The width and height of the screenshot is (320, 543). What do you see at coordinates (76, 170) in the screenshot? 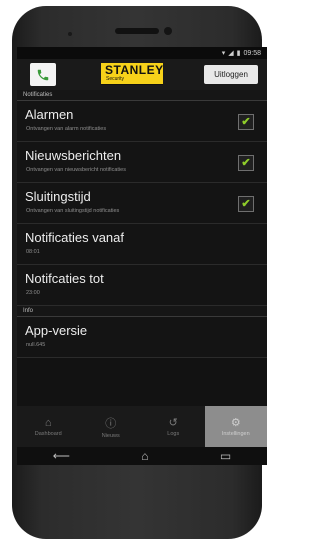
I see `setting-subtitle: Ontvangen van nieuwsbericht notificaties` at bounding box center [76, 170].